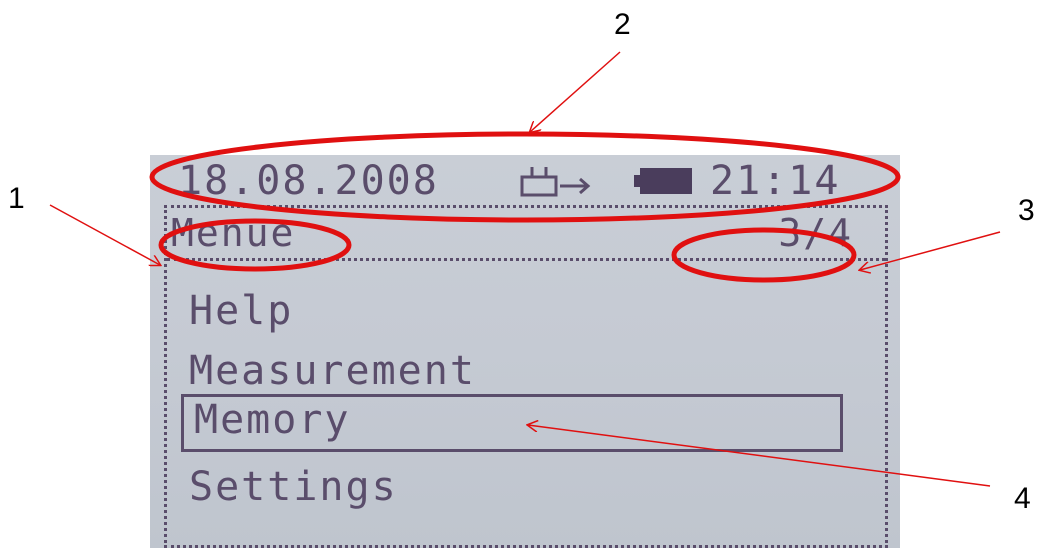 This screenshot has height=548, width=1040. Describe the element at coordinates (332, 371) in the screenshot. I see `menu-item-measurement: Measurement` at that location.